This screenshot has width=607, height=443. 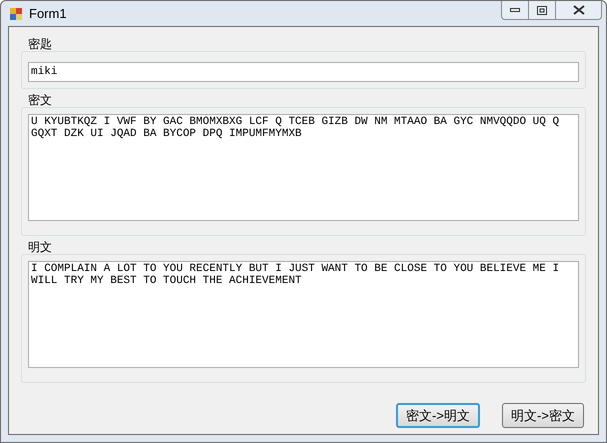 I want to click on app-icon, so click(x=16, y=13).